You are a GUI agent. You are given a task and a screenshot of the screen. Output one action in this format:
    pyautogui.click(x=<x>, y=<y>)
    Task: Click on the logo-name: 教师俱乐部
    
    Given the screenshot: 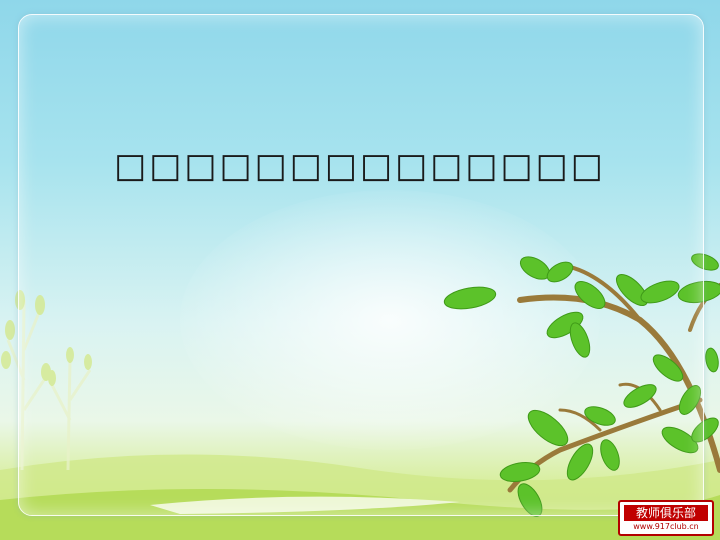 What is the action you would take?
    pyautogui.click(x=666, y=513)
    